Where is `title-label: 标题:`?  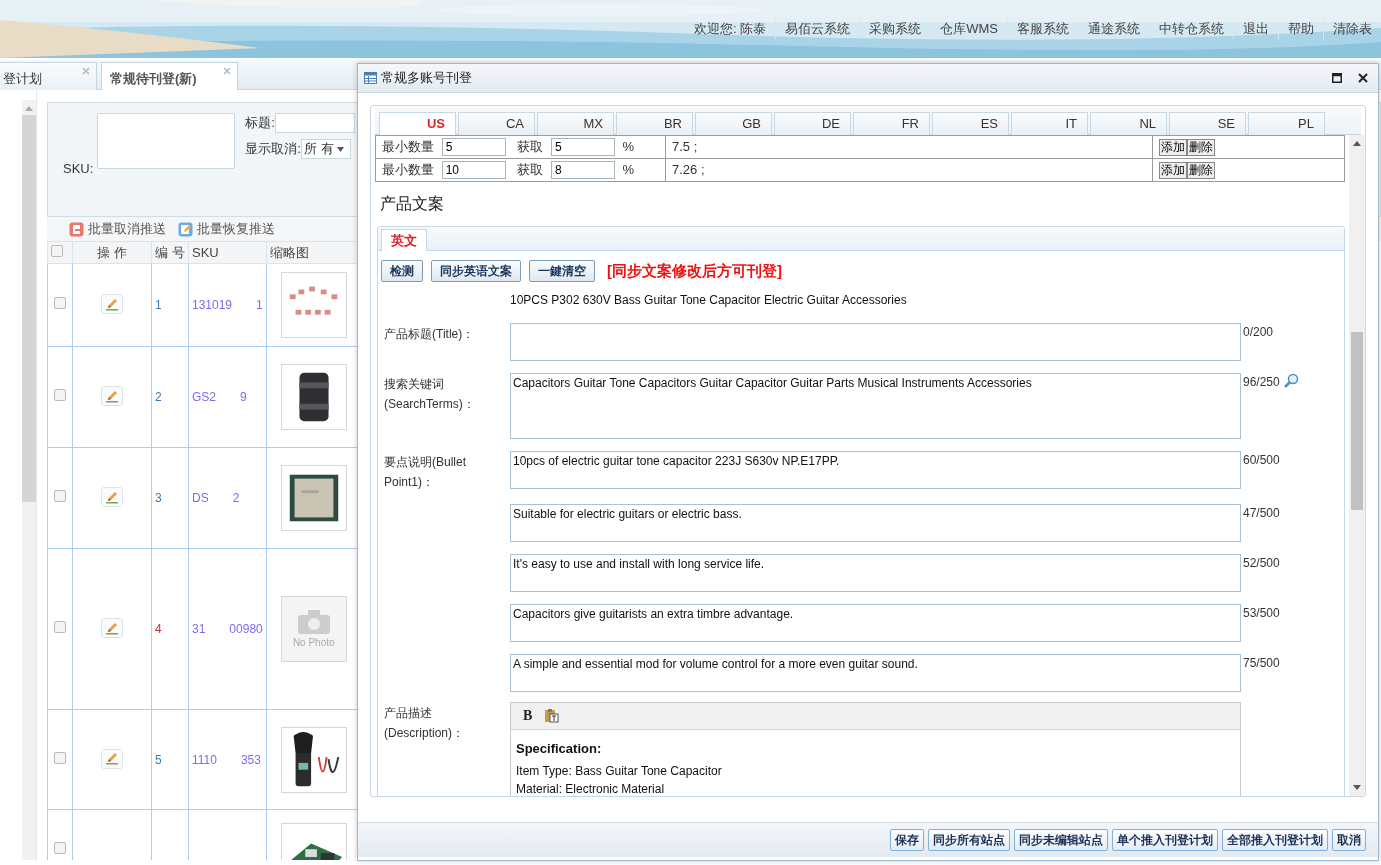 title-label: 标题: is located at coordinates (260, 123).